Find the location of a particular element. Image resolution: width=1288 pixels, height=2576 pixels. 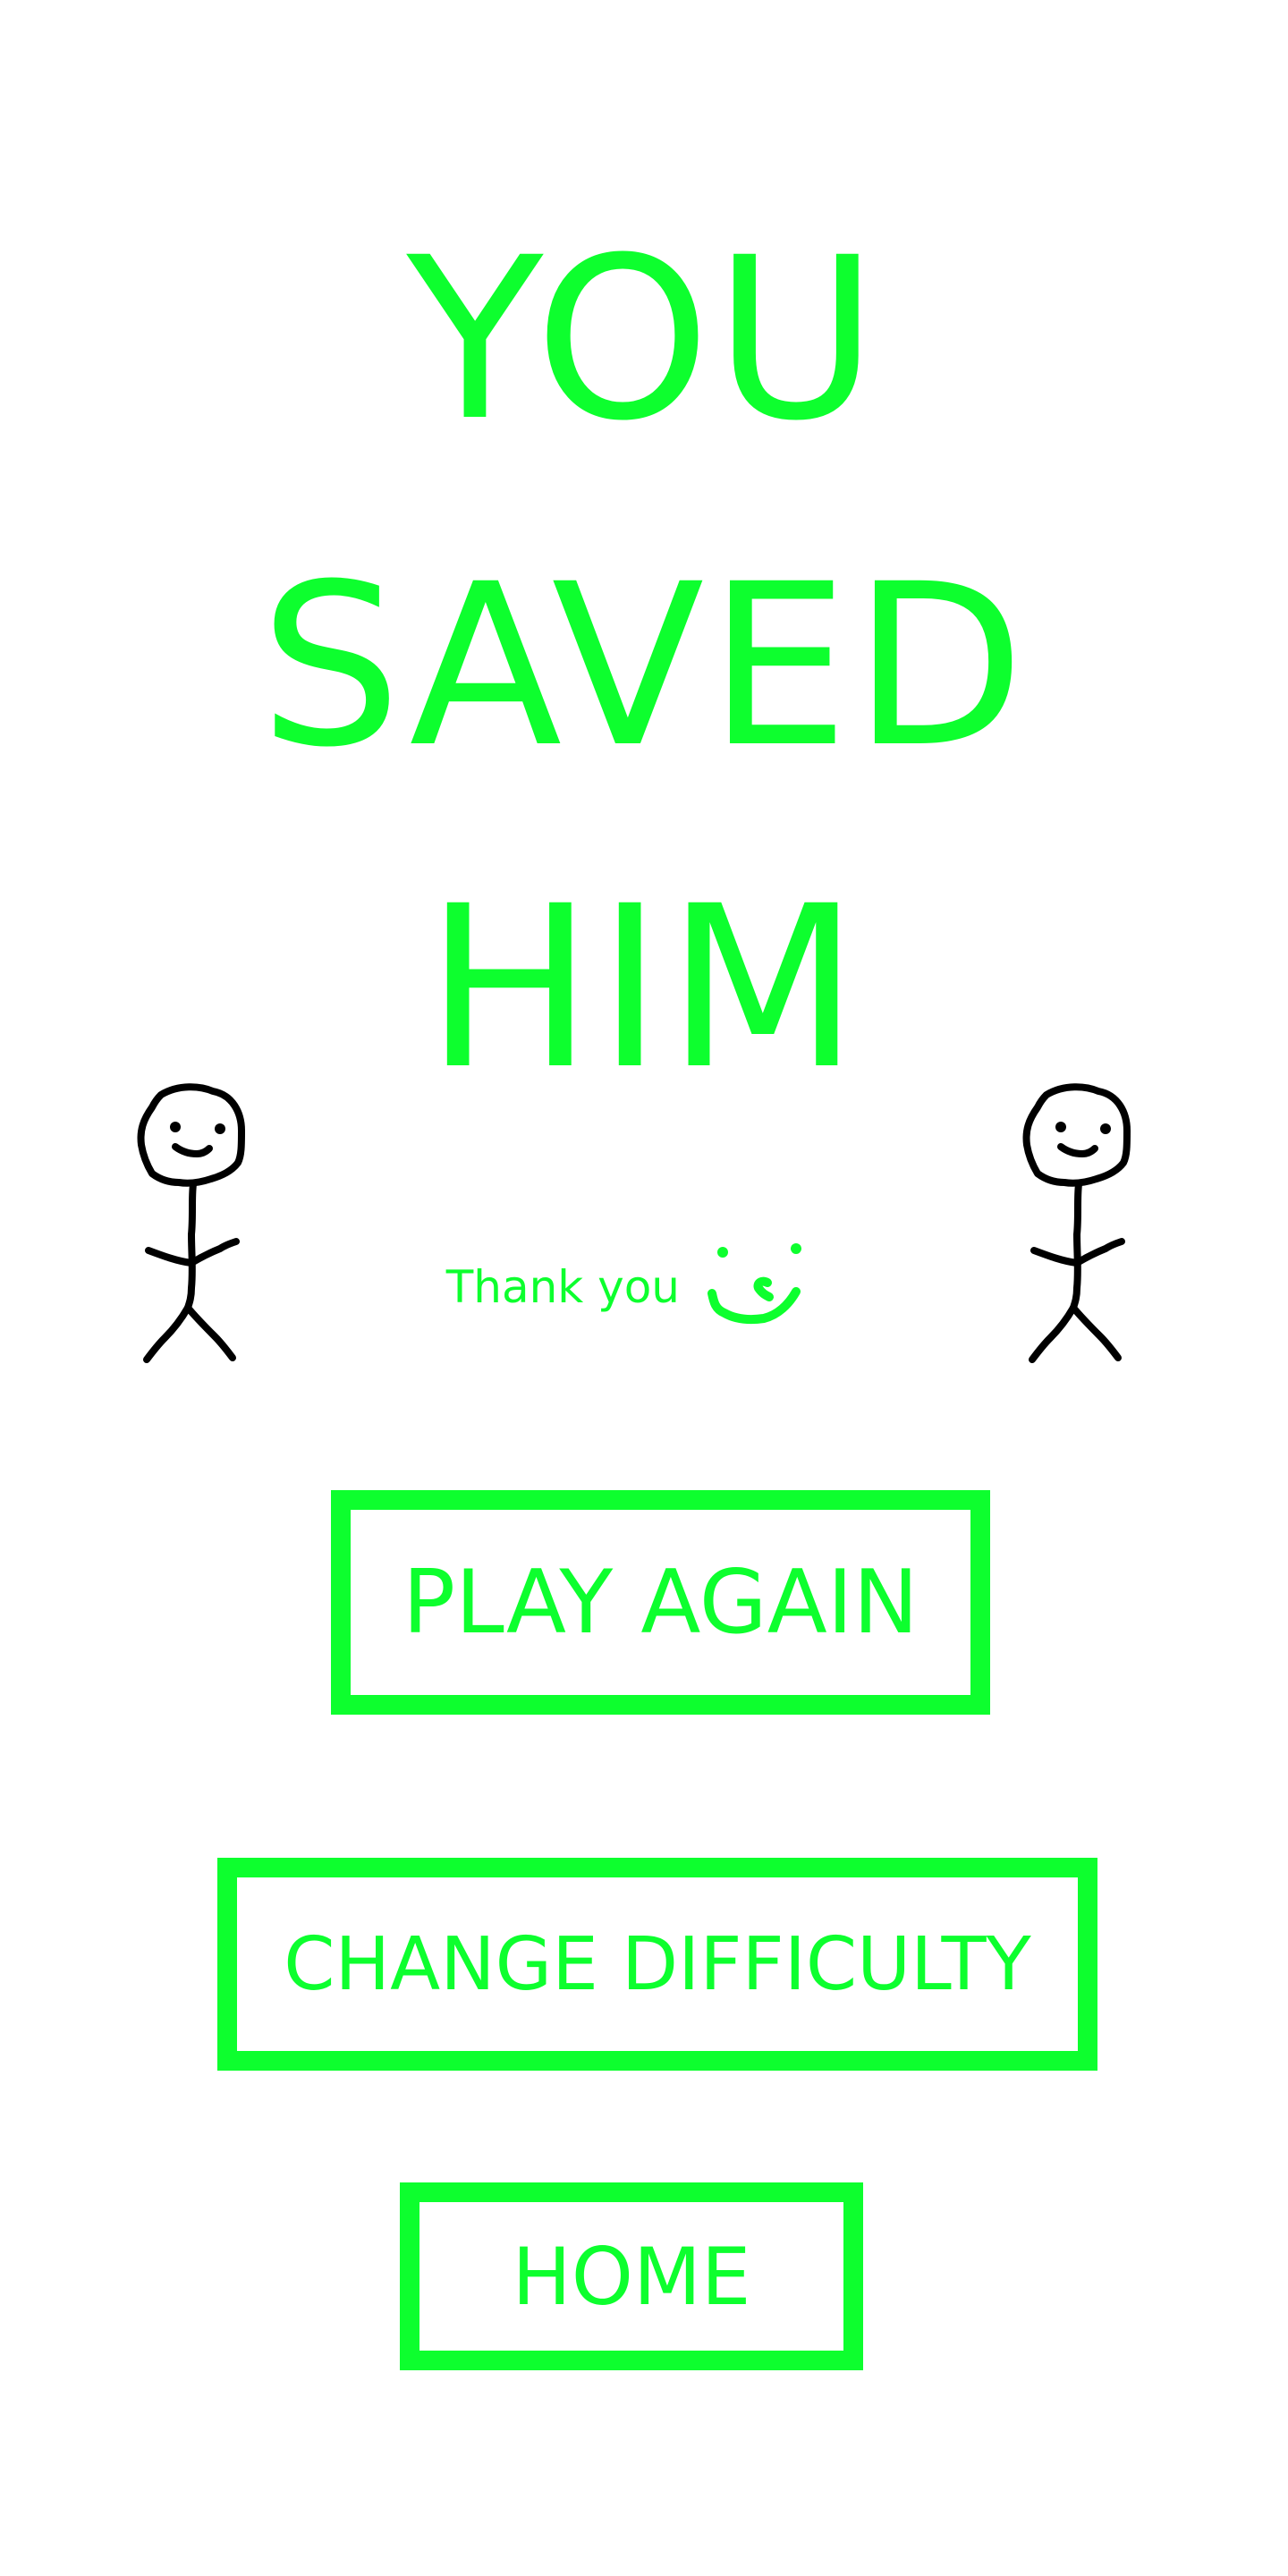

title-line-him: HIM is located at coordinates (644, 988).